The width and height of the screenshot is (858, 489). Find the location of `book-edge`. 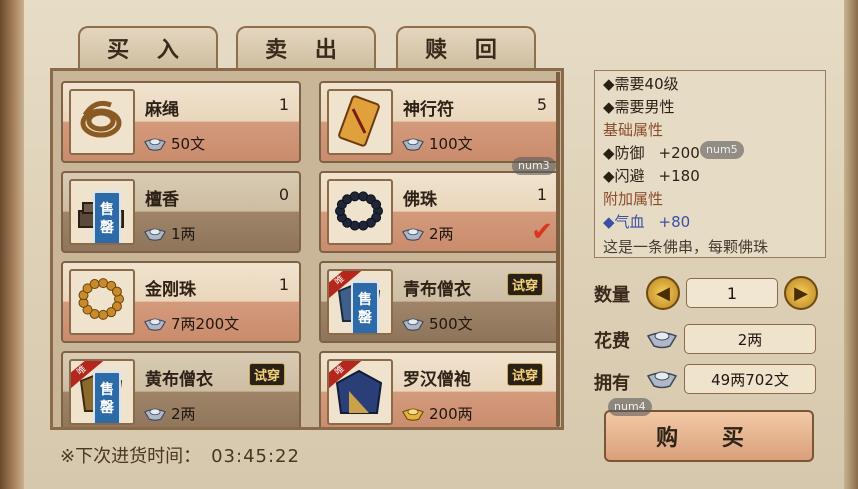

book-edge is located at coordinates (851, 244).